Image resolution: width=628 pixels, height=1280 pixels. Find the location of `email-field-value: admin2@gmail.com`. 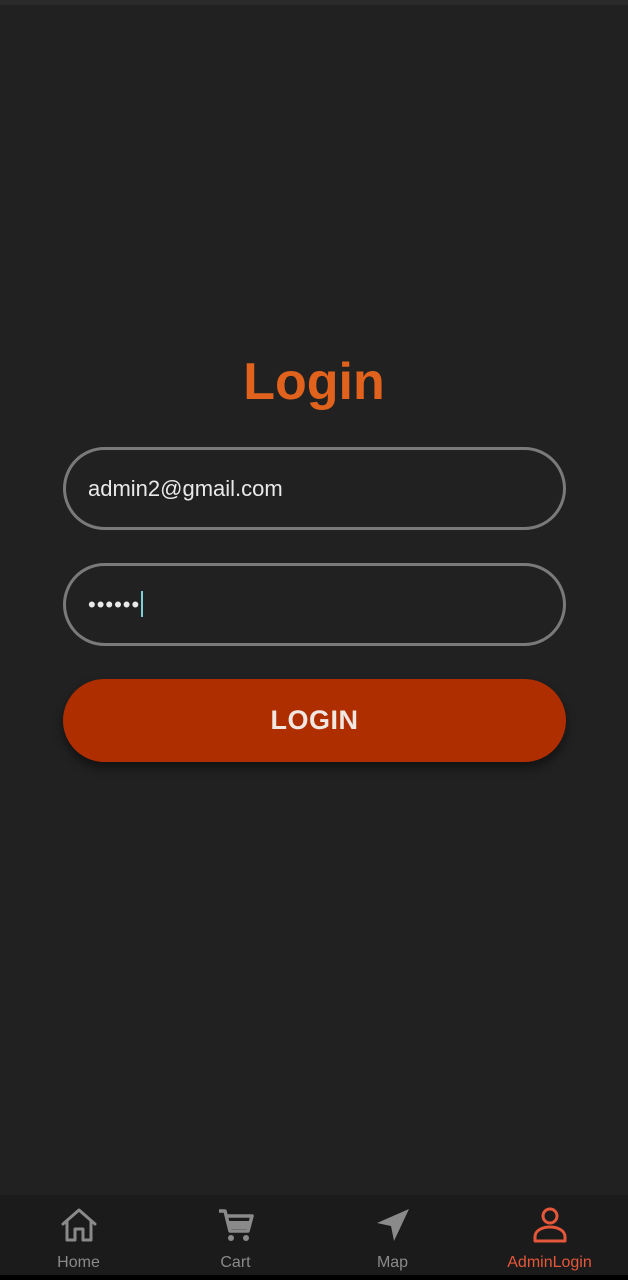

email-field-value: admin2@gmail.com is located at coordinates (185, 488).